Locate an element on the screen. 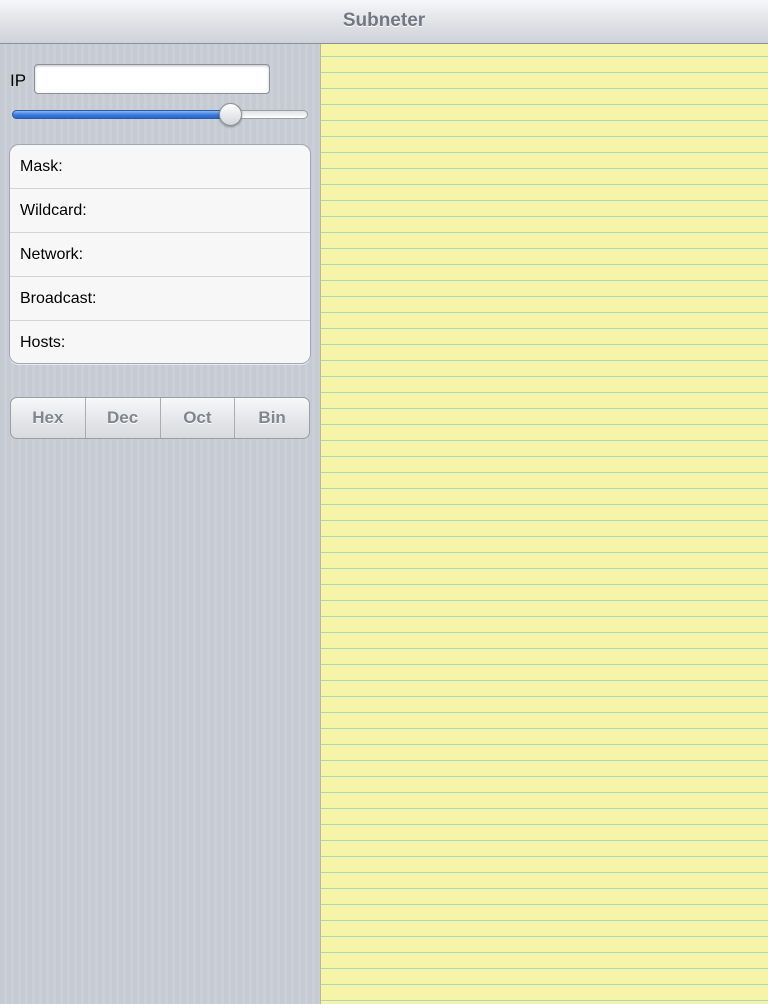 The image size is (768, 1004). mask-label: Mask: is located at coordinates (41, 166).